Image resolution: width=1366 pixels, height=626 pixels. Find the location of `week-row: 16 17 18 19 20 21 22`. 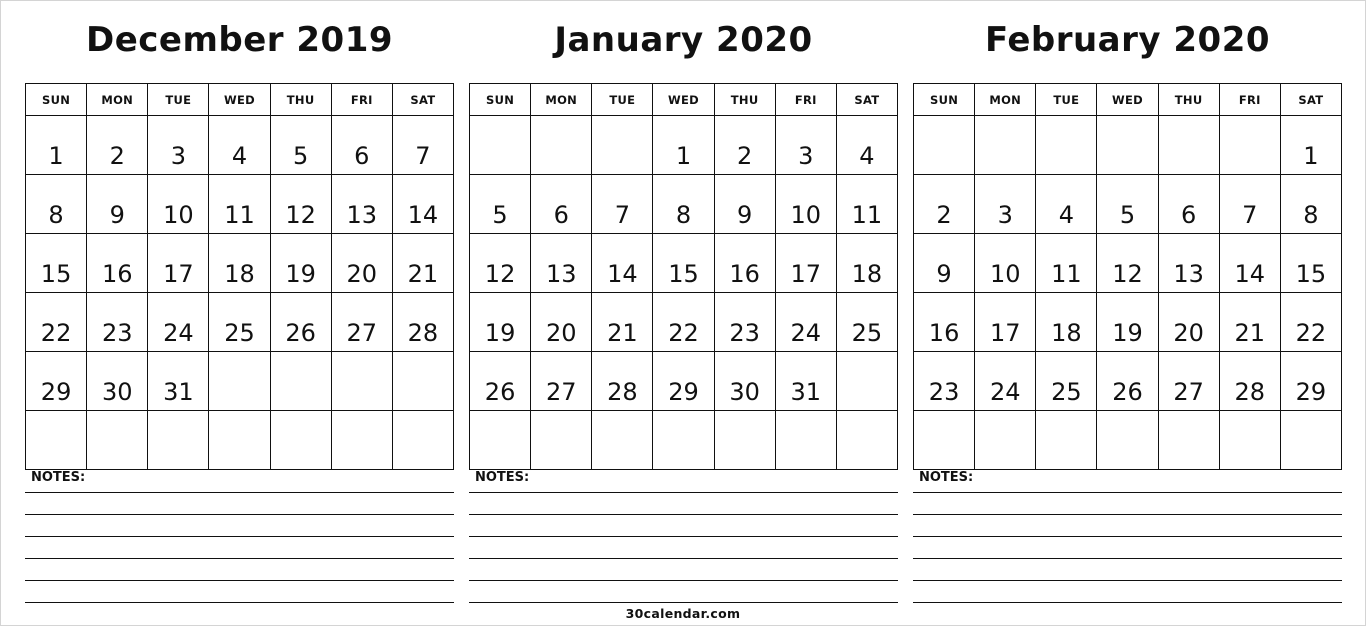

week-row: 16 17 18 19 20 21 22 is located at coordinates (1127, 322).